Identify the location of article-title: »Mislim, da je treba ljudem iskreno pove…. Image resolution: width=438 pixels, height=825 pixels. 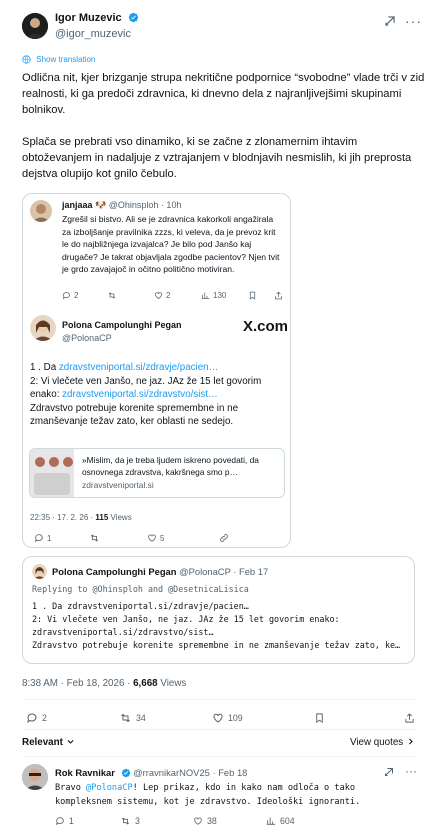
(182, 466).